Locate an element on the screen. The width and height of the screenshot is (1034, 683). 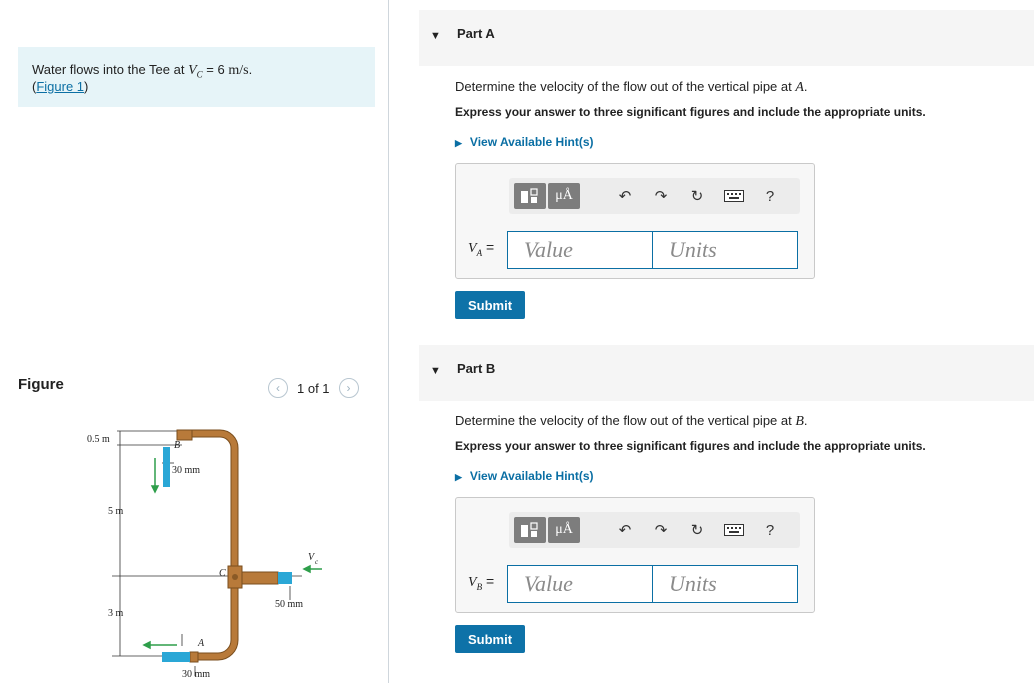
chevron-right-icon: › is located at coordinates (348, 388).